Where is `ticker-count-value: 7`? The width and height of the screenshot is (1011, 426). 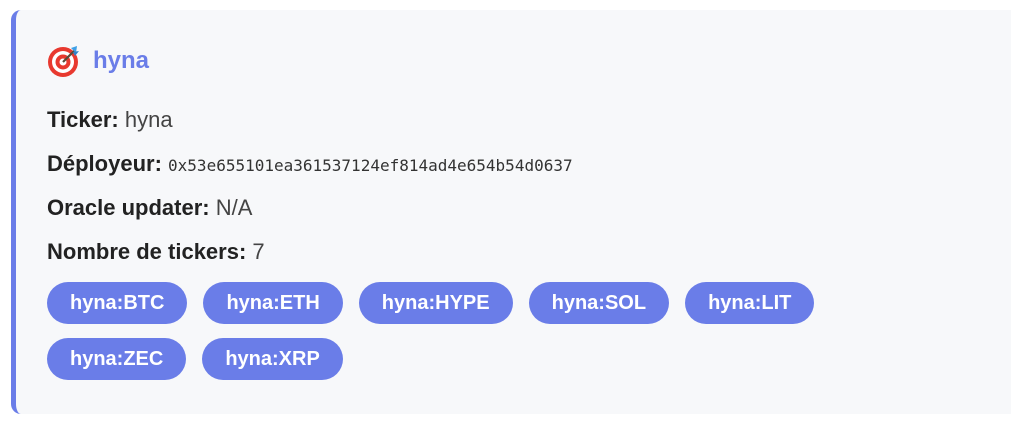 ticker-count-value: 7 is located at coordinates (258, 251).